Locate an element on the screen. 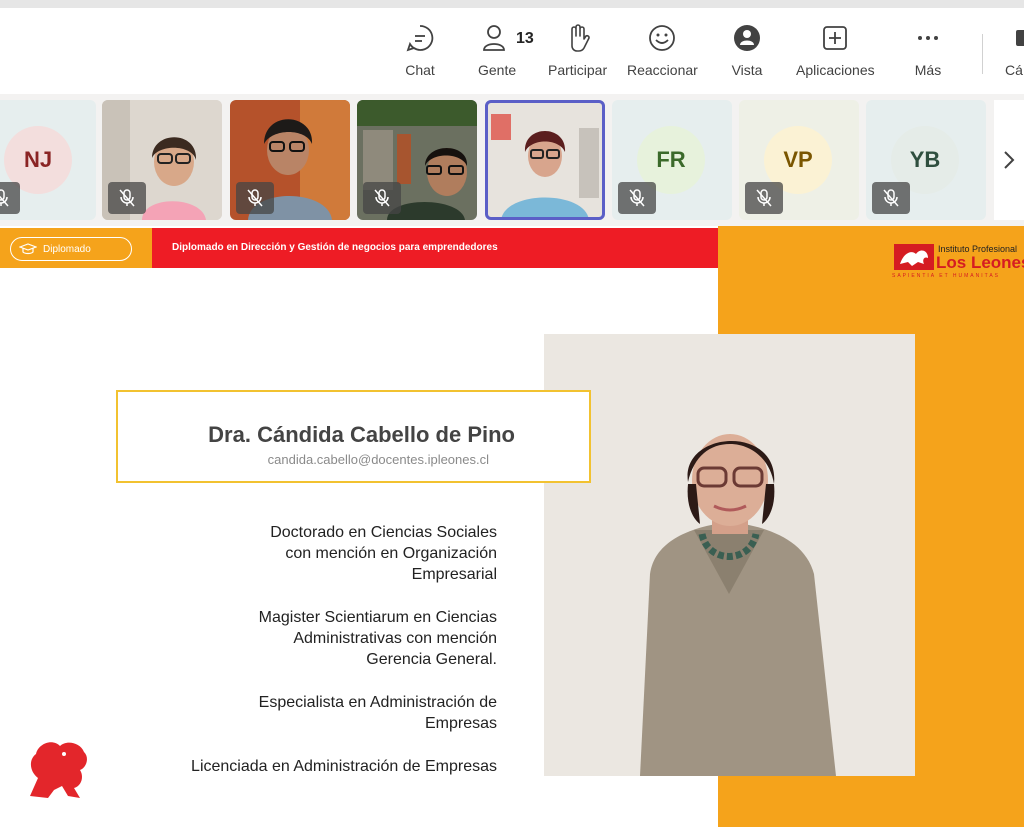  lion-emblem-icon is located at coordinates (58, 770).